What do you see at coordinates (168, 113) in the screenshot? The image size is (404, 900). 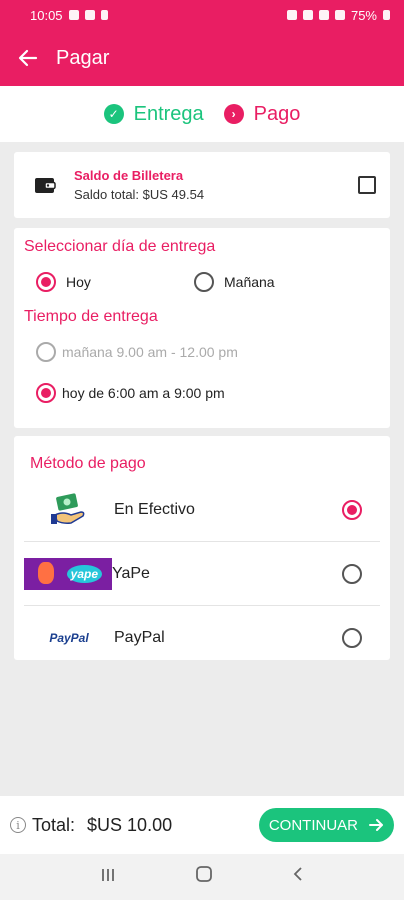 I see `step-label: Entrega` at bounding box center [168, 113].